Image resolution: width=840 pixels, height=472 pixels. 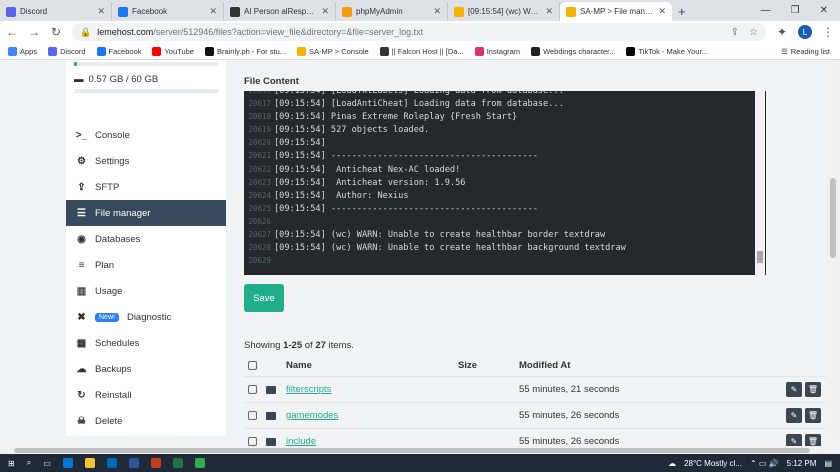 What do you see at coordinates (505, 262) in the screenshot?
I see `log-line: 20629` at bounding box center [505, 262].